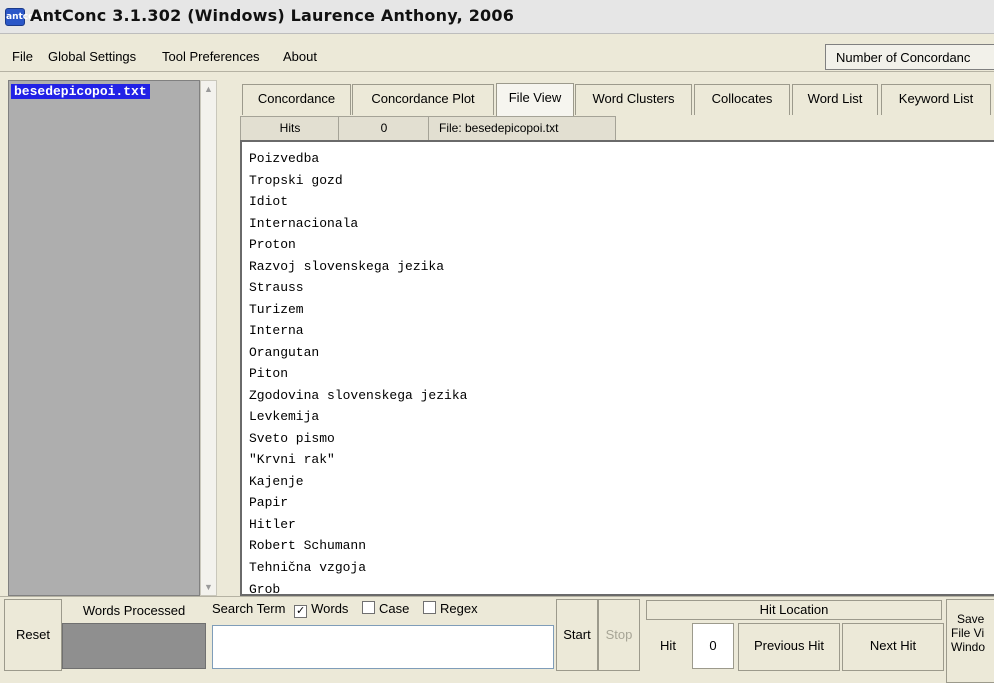  Describe the element at coordinates (617, 129) in the screenshot. I see `hits-bar: Hits 0 File: besedepicopoi.txt` at that location.